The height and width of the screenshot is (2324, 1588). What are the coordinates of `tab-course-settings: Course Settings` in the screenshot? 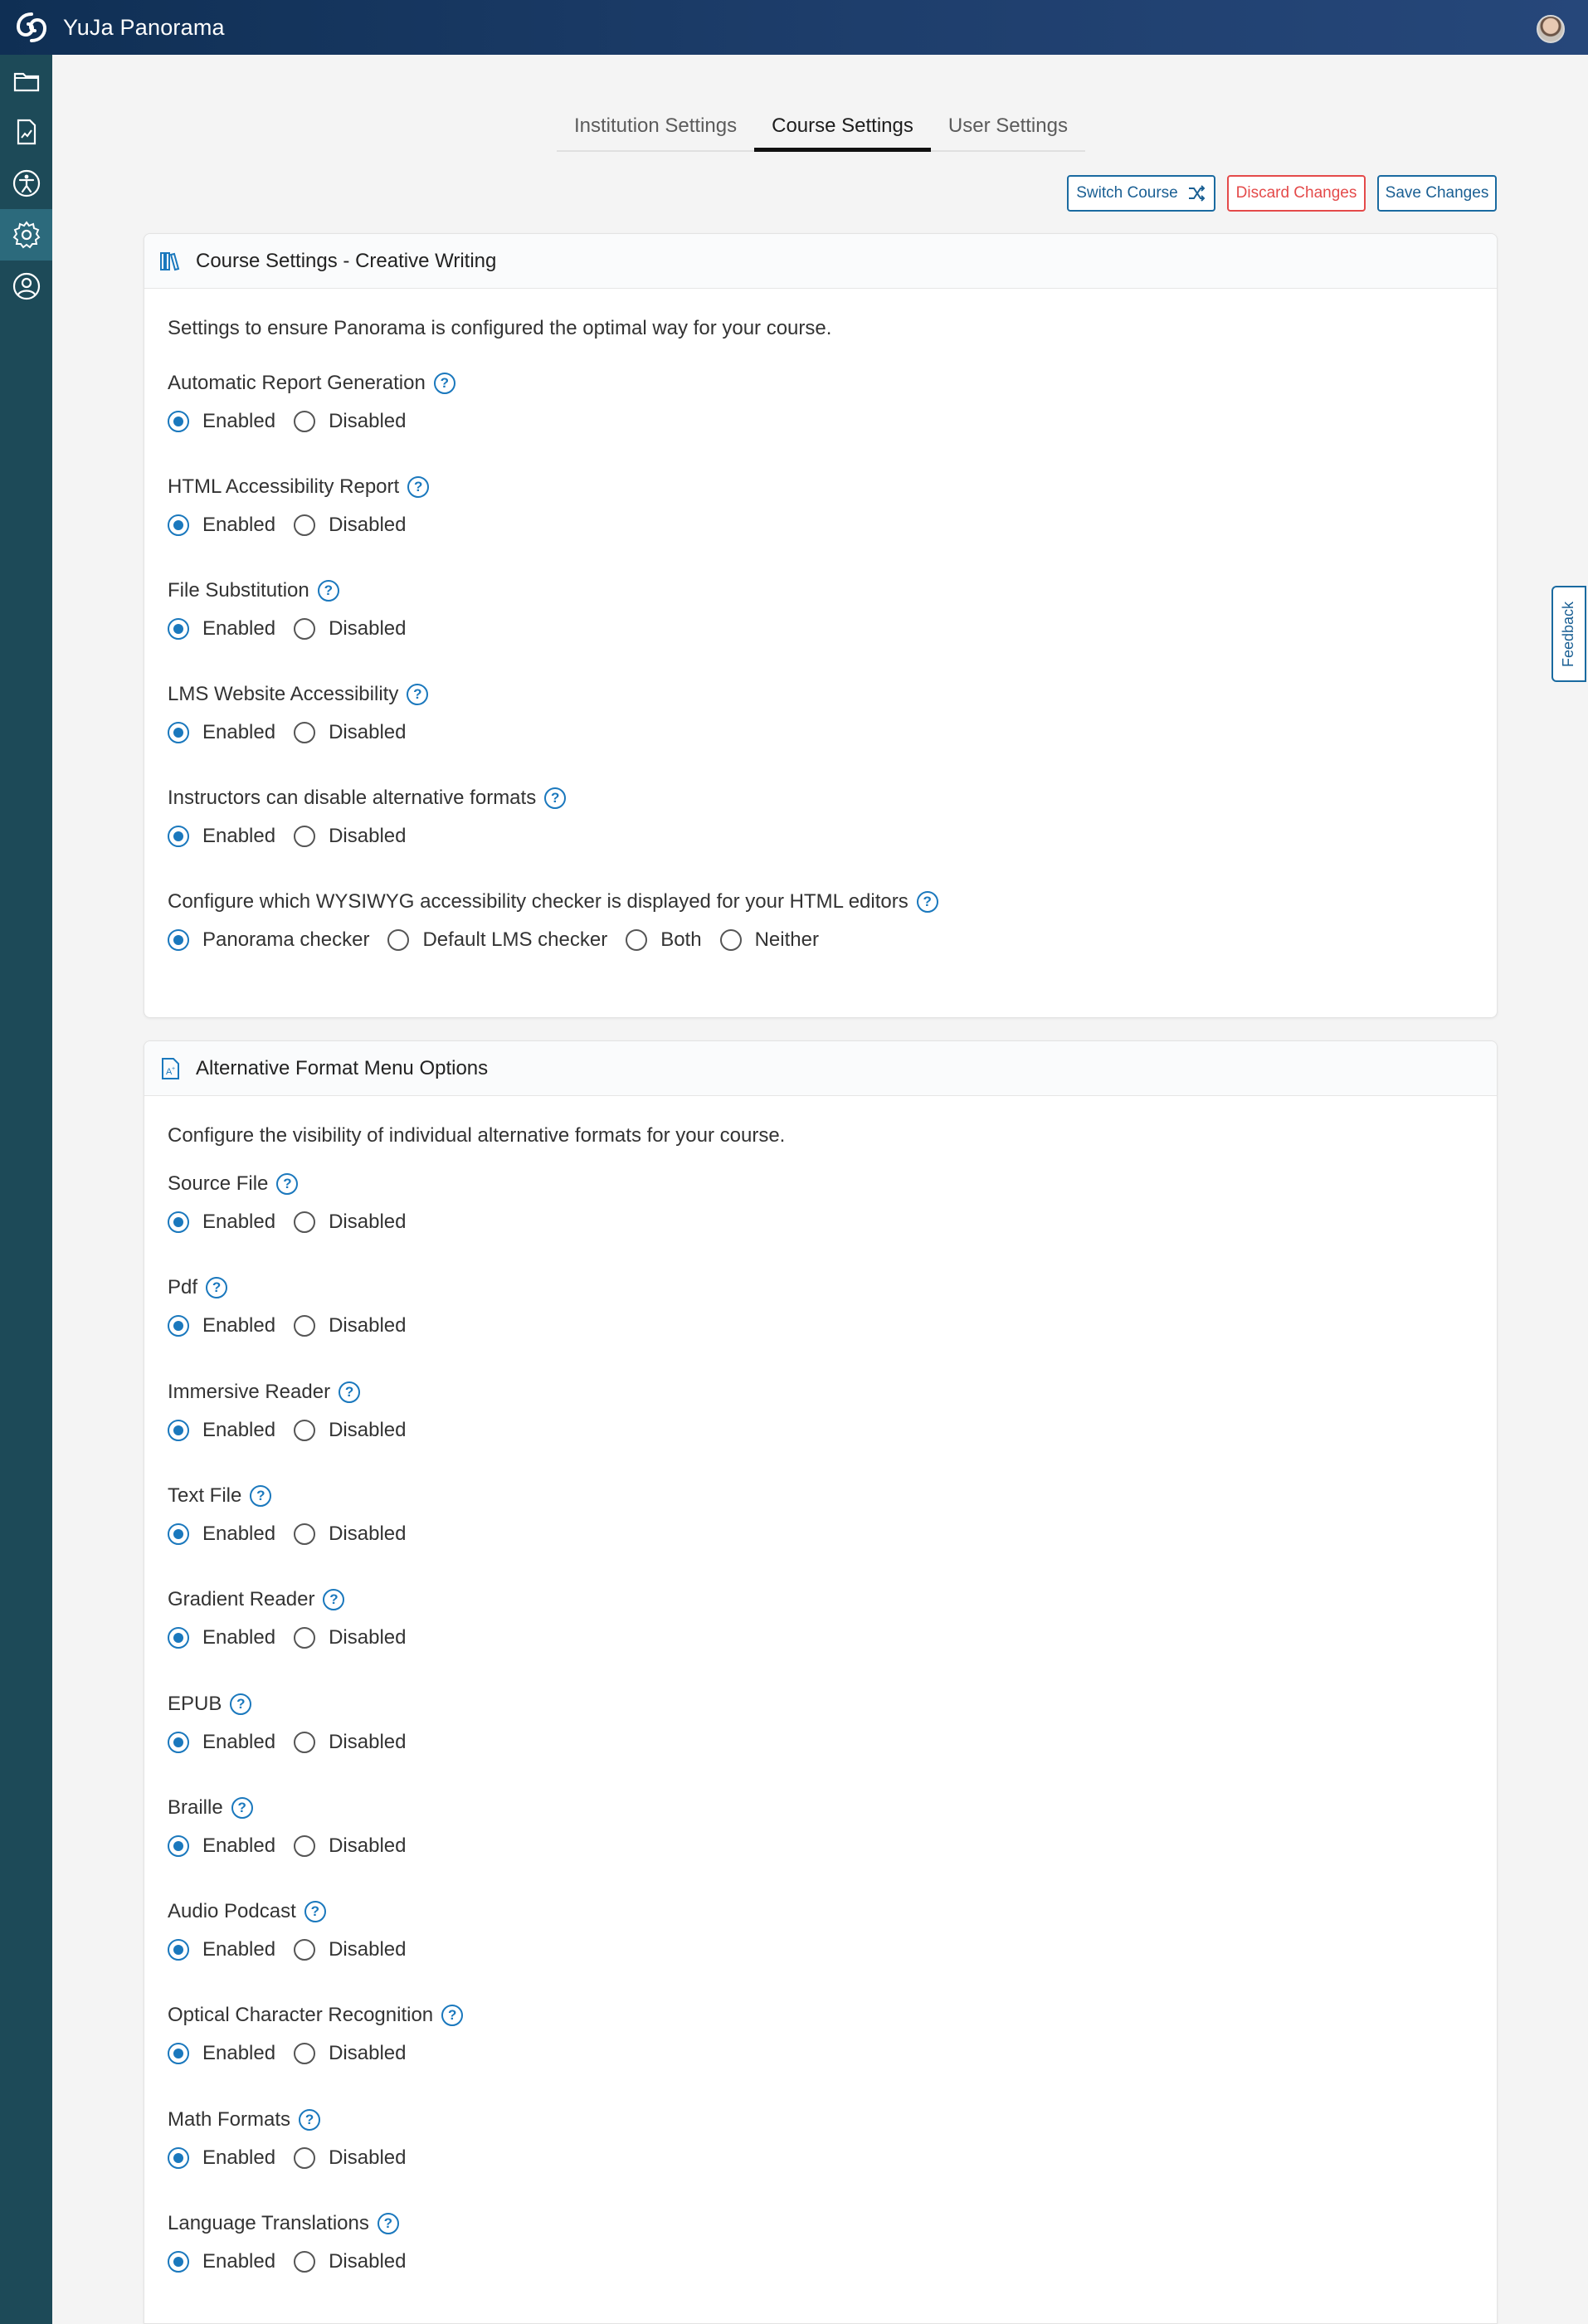 It's located at (843, 130).